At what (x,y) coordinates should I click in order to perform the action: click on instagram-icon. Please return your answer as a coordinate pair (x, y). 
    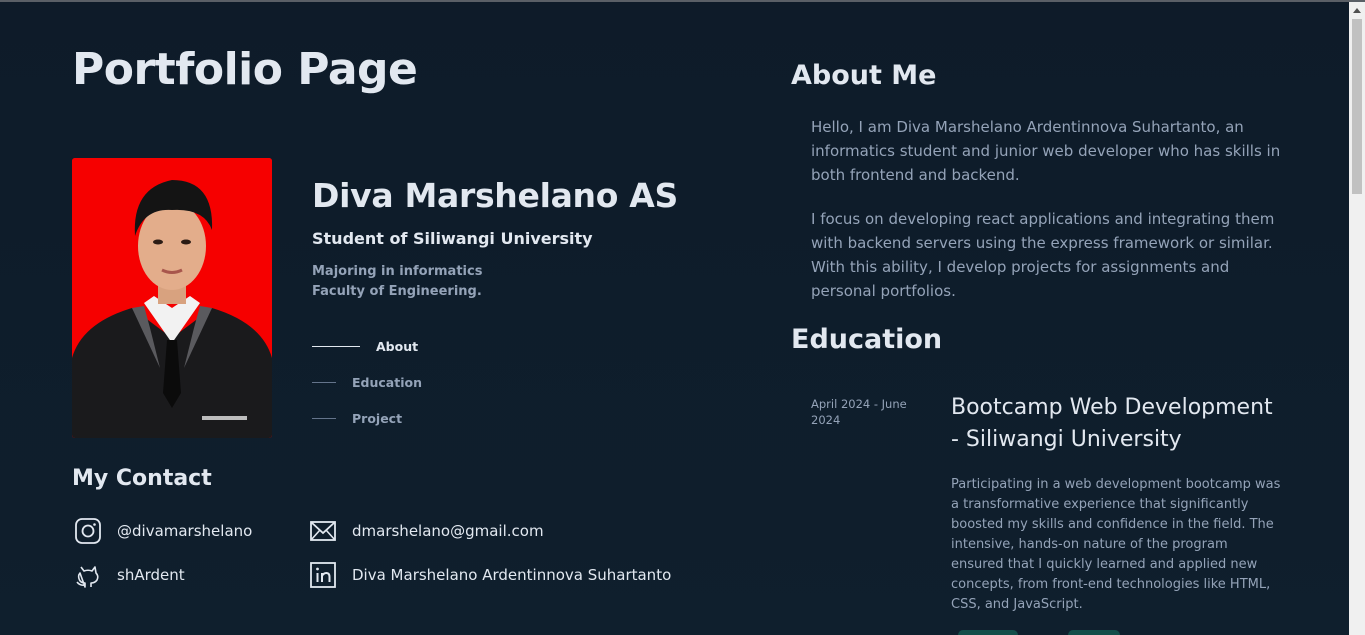
    Looking at the image, I should click on (88, 531).